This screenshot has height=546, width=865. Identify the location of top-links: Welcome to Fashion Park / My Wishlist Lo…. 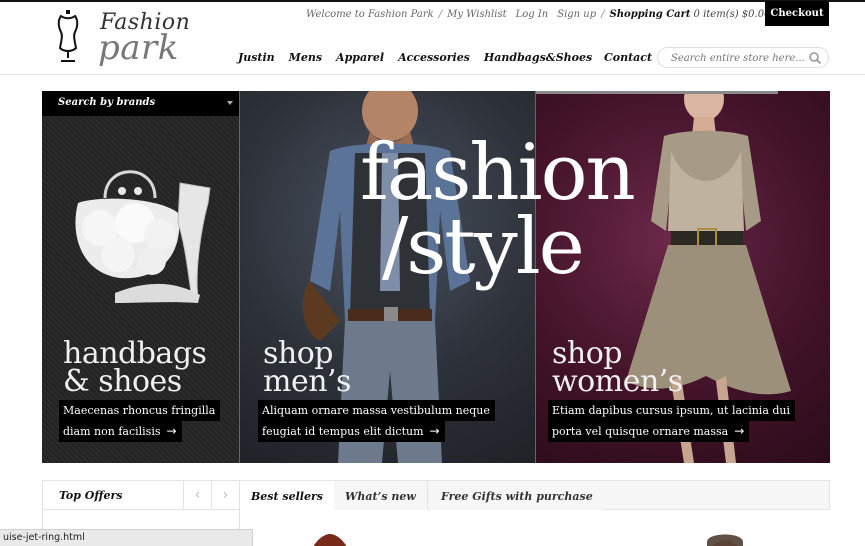
(538, 14).